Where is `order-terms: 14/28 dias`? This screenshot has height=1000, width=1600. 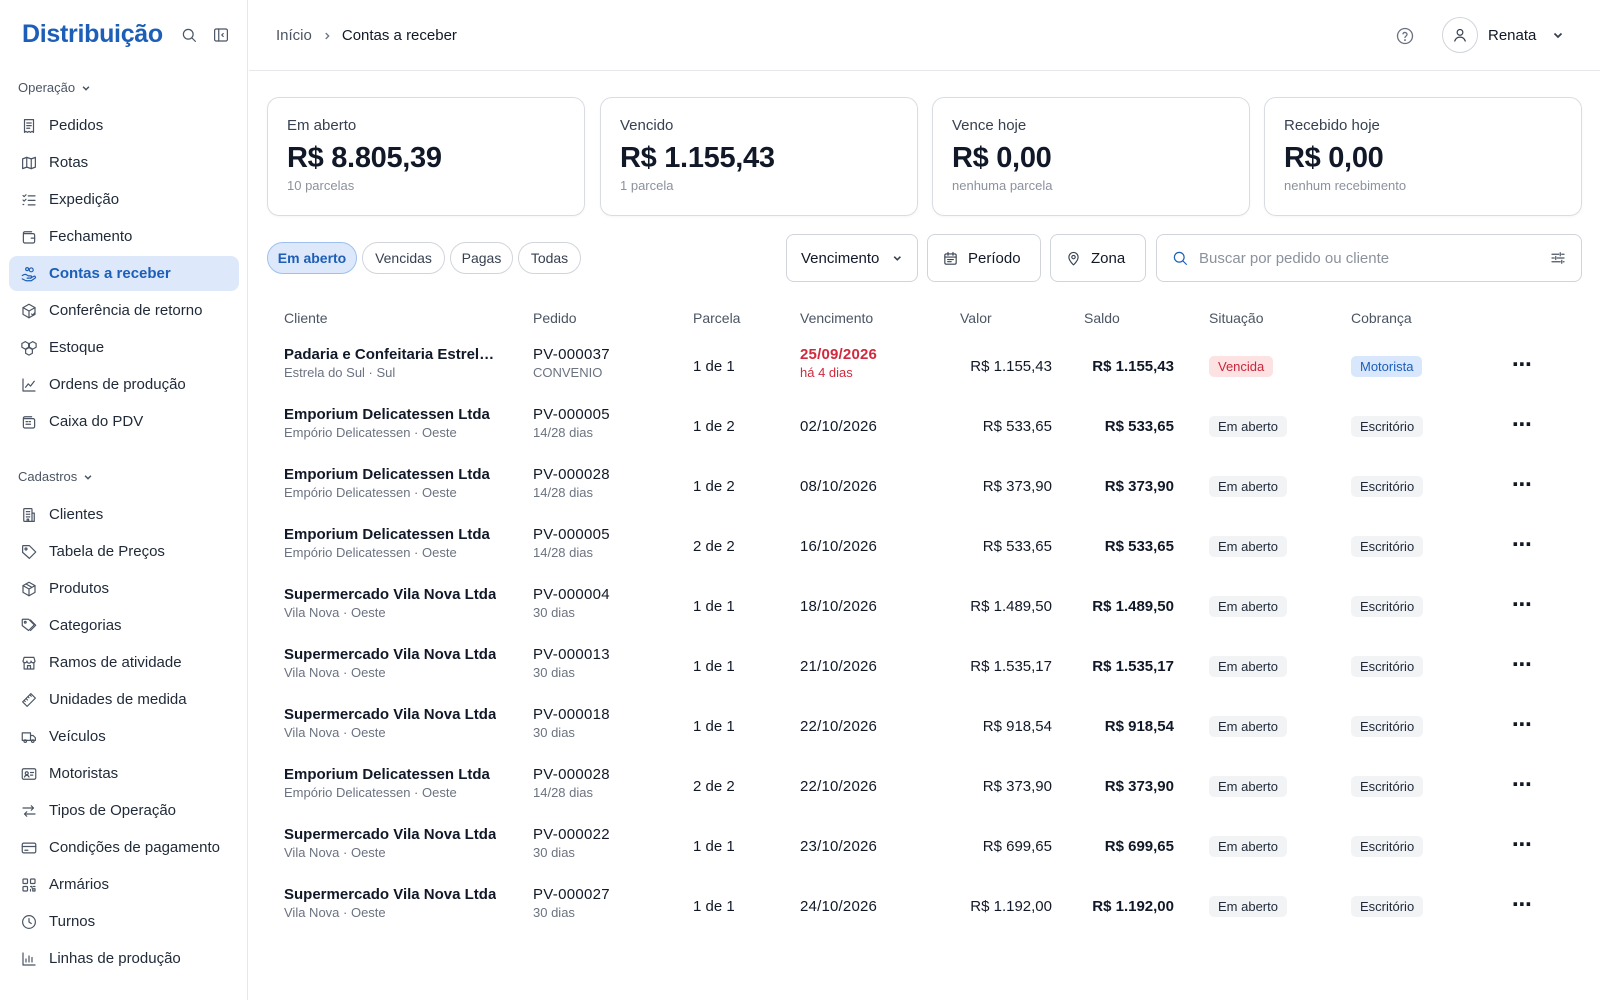 order-terms: 14/28 dias is located at coordinates (563, 792).